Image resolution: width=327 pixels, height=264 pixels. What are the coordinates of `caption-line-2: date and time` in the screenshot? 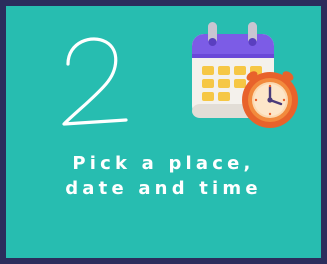 It's located at (163, 188).